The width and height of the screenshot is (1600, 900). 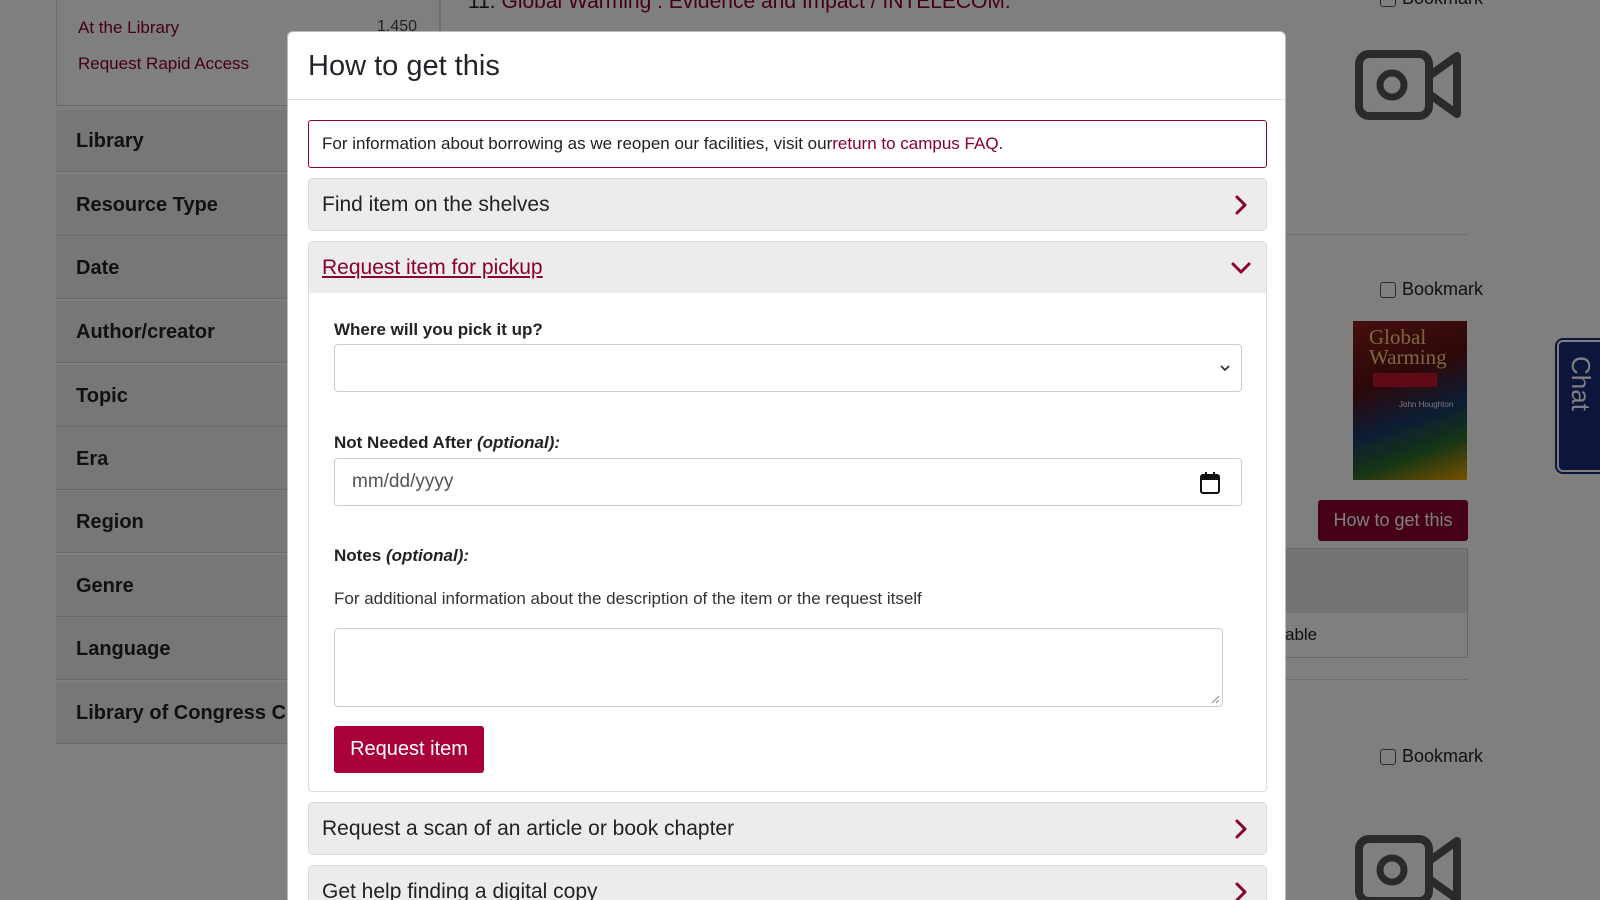 What do you see at coordinates (778, 667) in the screenshot?
I see `notes-textarea` at bounding box center [778, 667].